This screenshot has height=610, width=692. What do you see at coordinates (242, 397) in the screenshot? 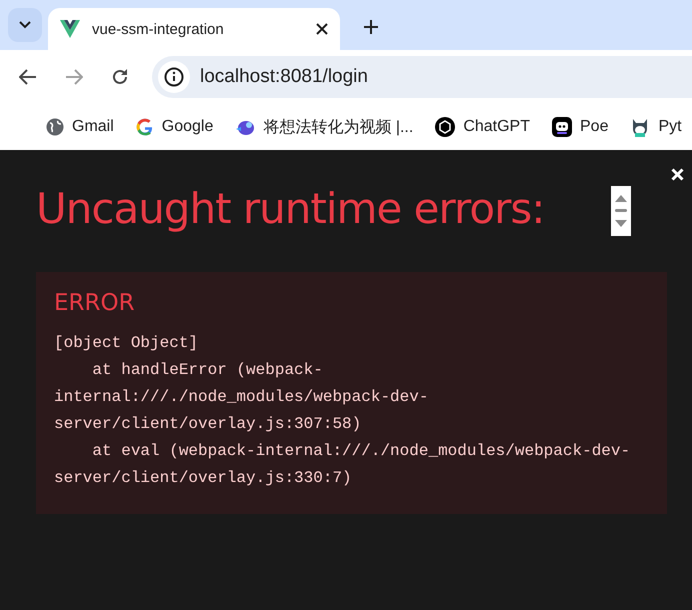
I see `stack-trace-line: at handleError (webpack-internal:///./node_modules/webpack-dev-server/client/overlay.js:307:58)` at bounding box center [242, 397].